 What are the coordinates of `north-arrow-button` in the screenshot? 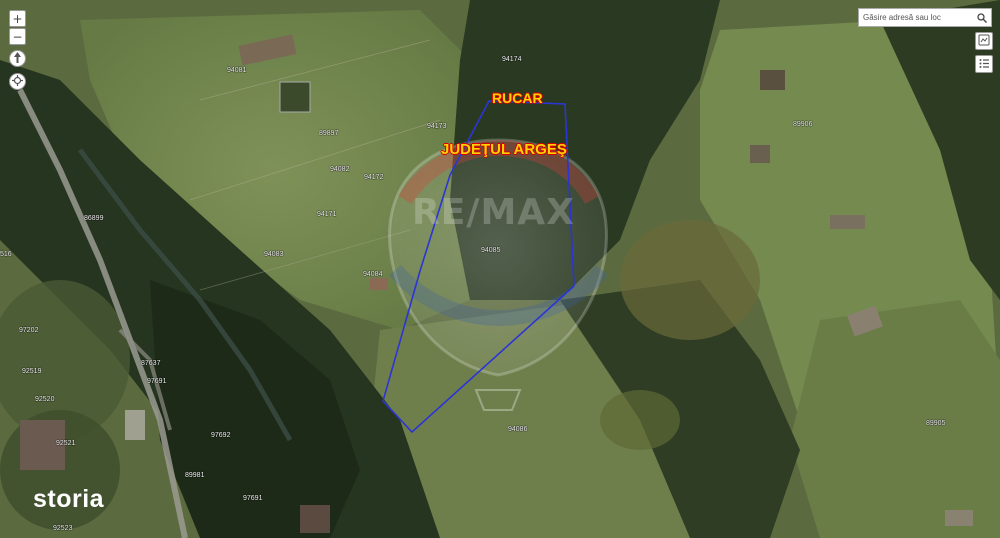 It's located at (17, 58).